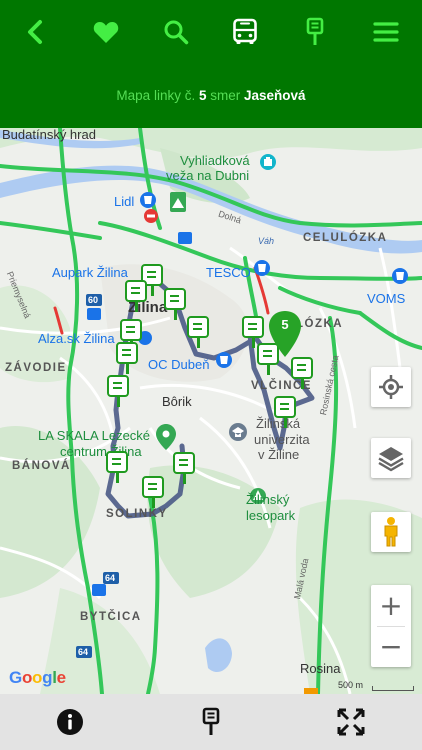 This screenshot has height=750, width=422. I want to click on info-icon, so click(70, 722).